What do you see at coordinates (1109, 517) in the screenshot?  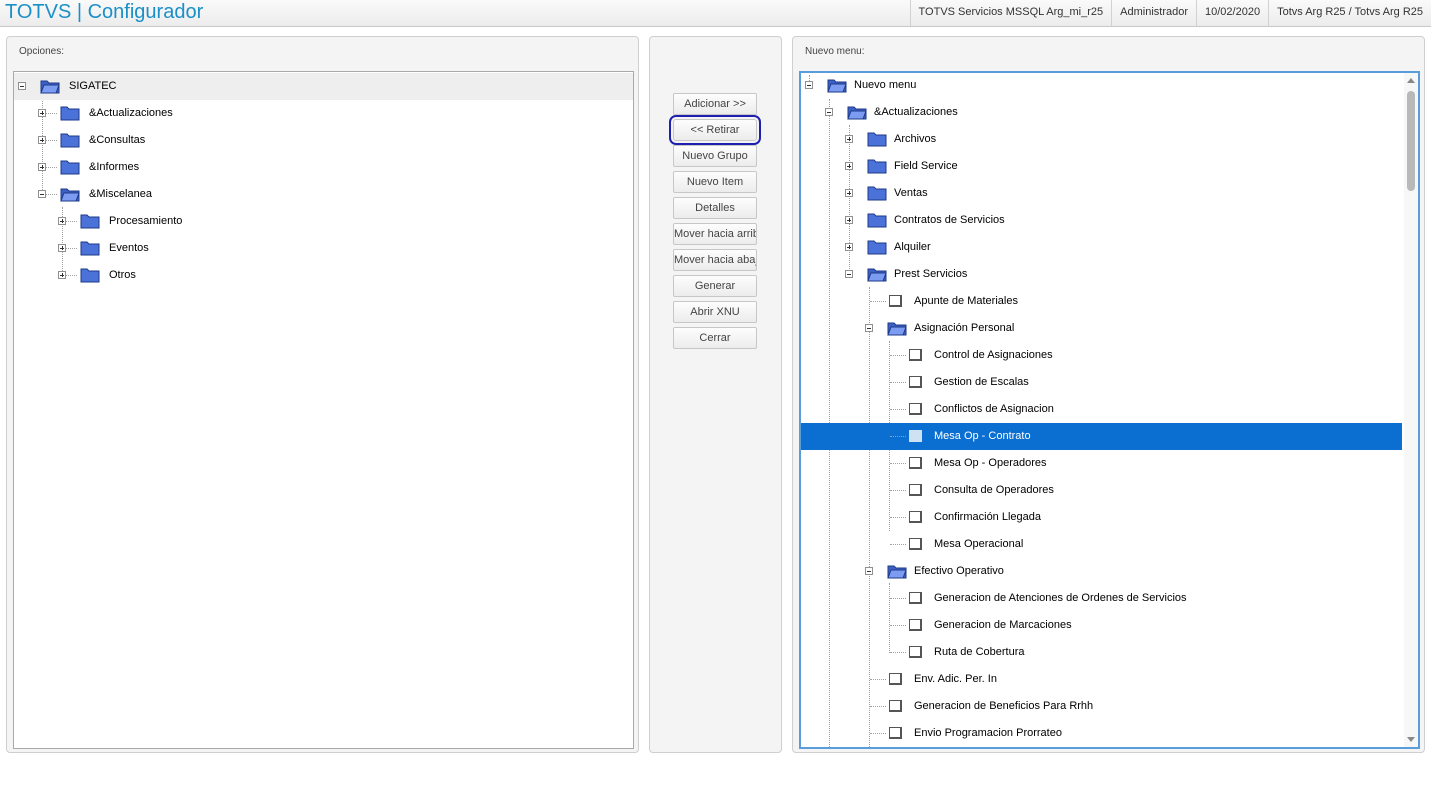 I see `tree-node: Confirmación Llegada` at bounding box center [1109, 517].